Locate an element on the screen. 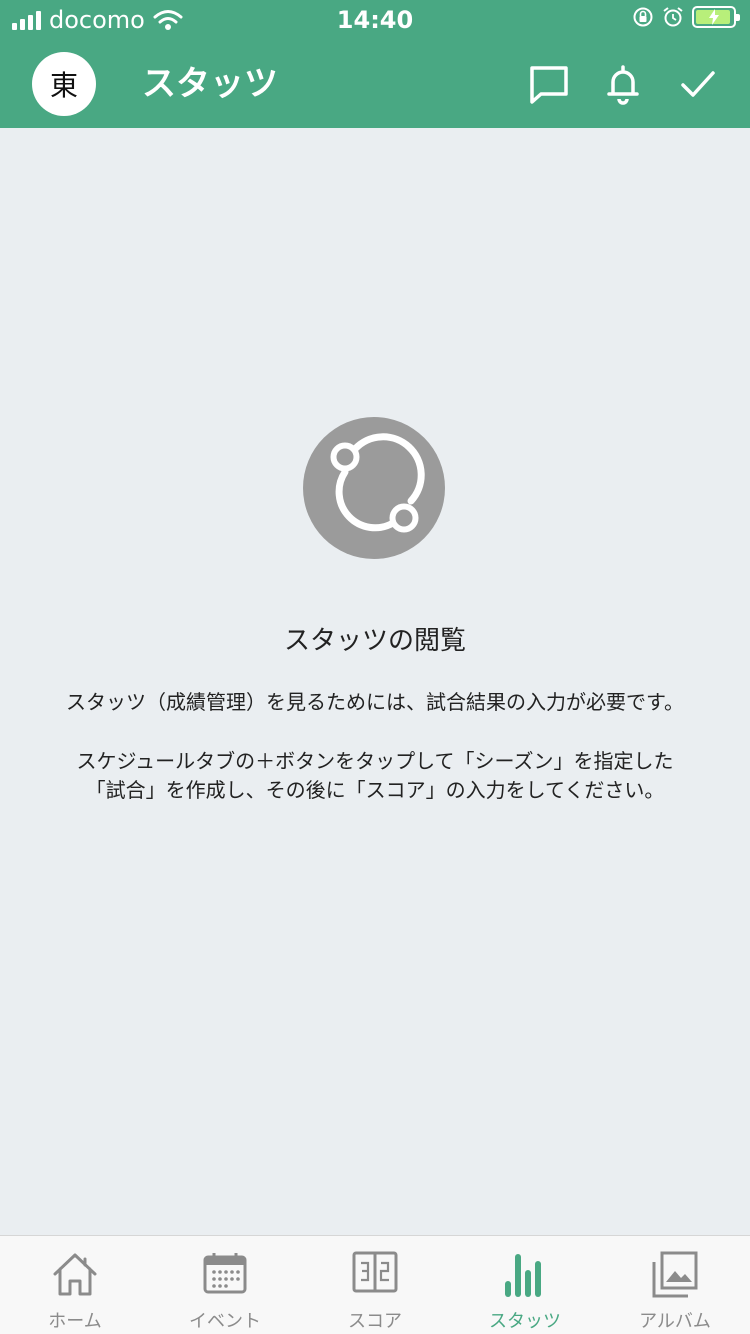 The height and width of the screenshot is (1334, 750). tab-home-label: ホーム is located at coordinates (75, 1321).